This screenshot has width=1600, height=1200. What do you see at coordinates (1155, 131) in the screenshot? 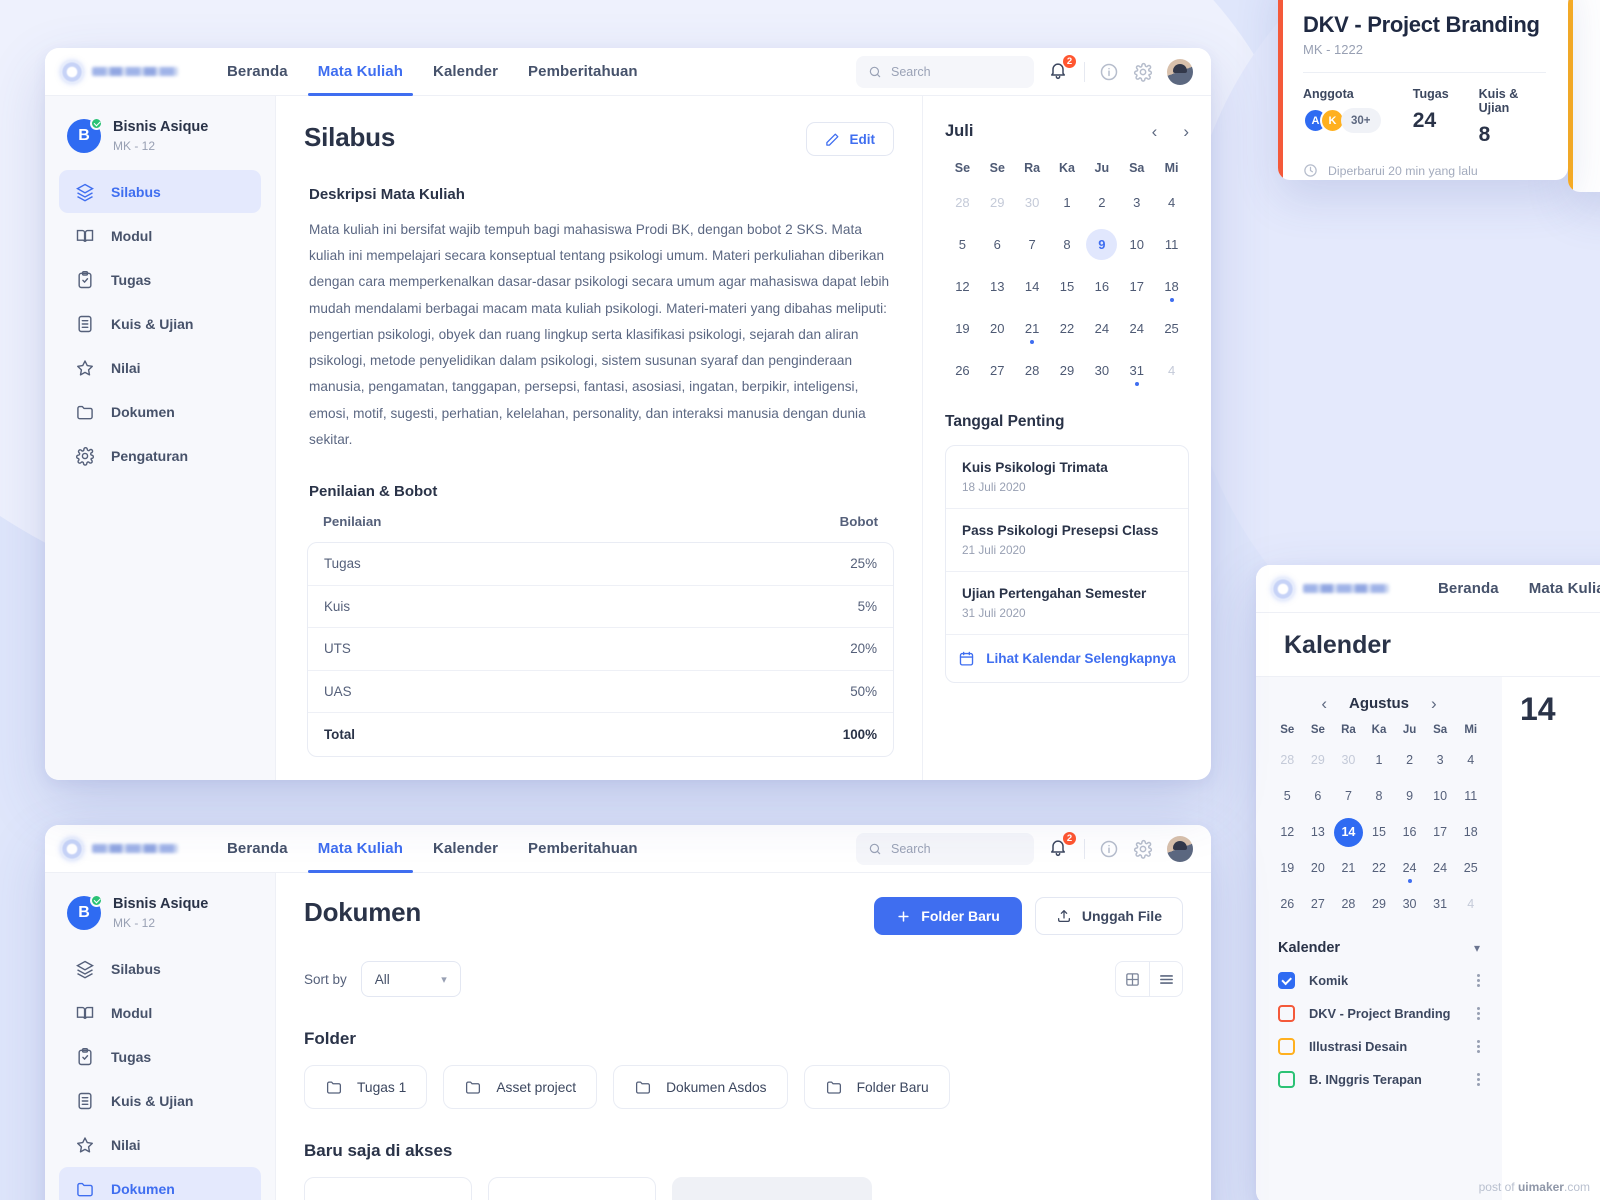
I see `prev-month-button: ‹` at bounding box center [1155, 131].